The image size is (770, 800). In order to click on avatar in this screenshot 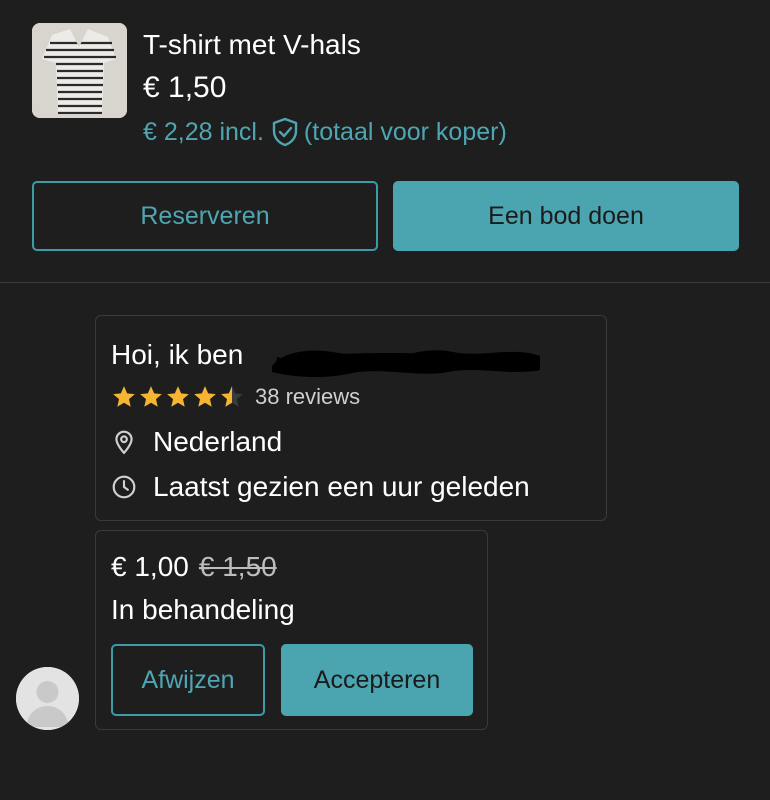, I will do `click(47, 698)`.